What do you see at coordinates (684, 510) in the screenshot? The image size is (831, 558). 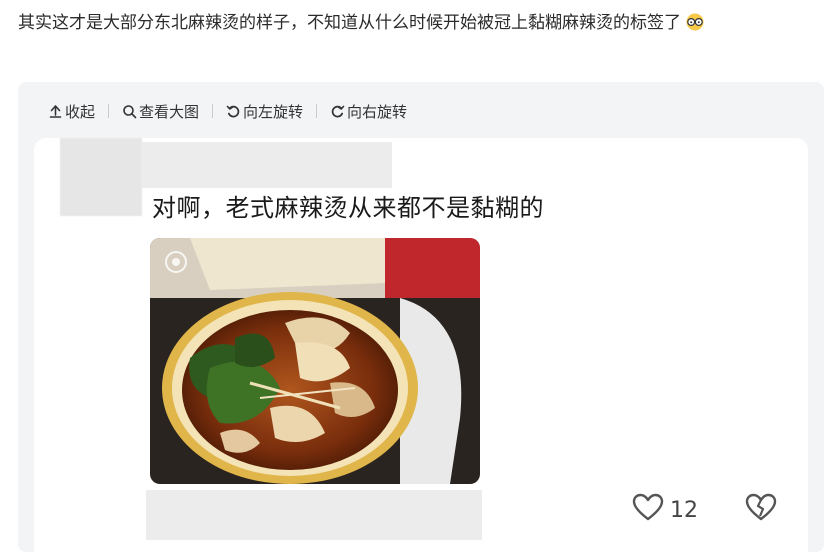 I see `like-count: 12` at bounding box center [684, 510].